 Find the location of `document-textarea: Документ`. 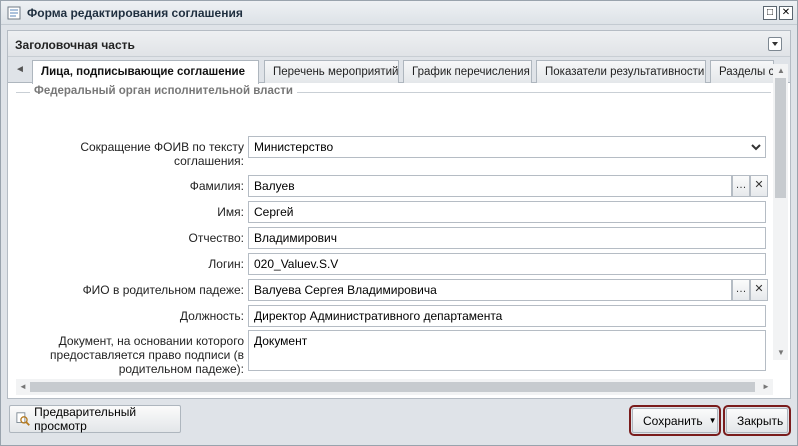

document-textarea: Документ is located at coordinates (507, 350).